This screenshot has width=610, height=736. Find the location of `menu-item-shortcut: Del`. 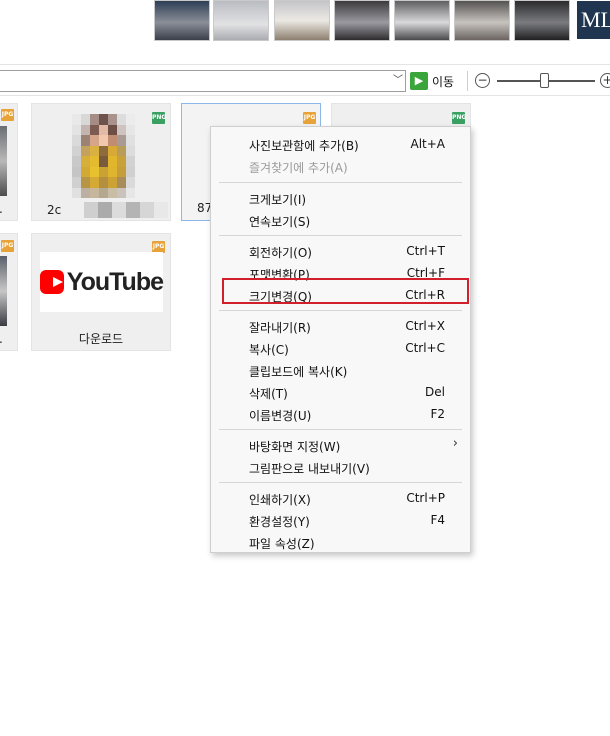

menu-item-shortcut: Del is located at coordinates (435, 392).